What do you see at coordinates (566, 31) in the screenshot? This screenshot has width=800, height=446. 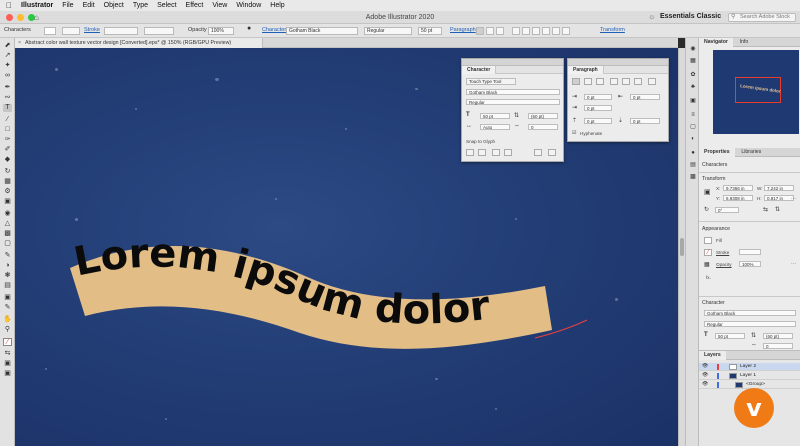 I see `align-objects-6-button` at bounding box center [566, 31].